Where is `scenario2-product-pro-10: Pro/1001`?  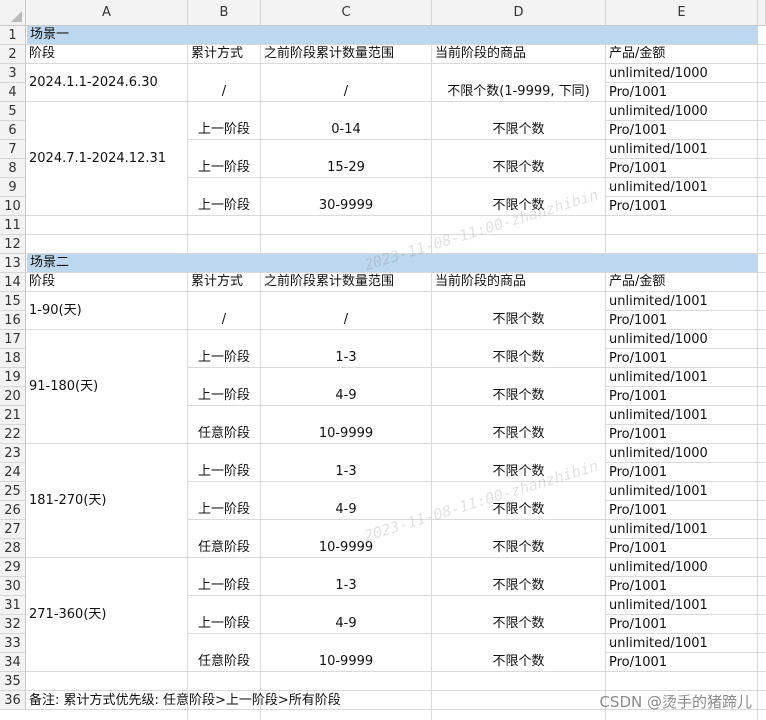
scenario2-product-pro-10: Pro/1001 is located at coordinates (636, 662).